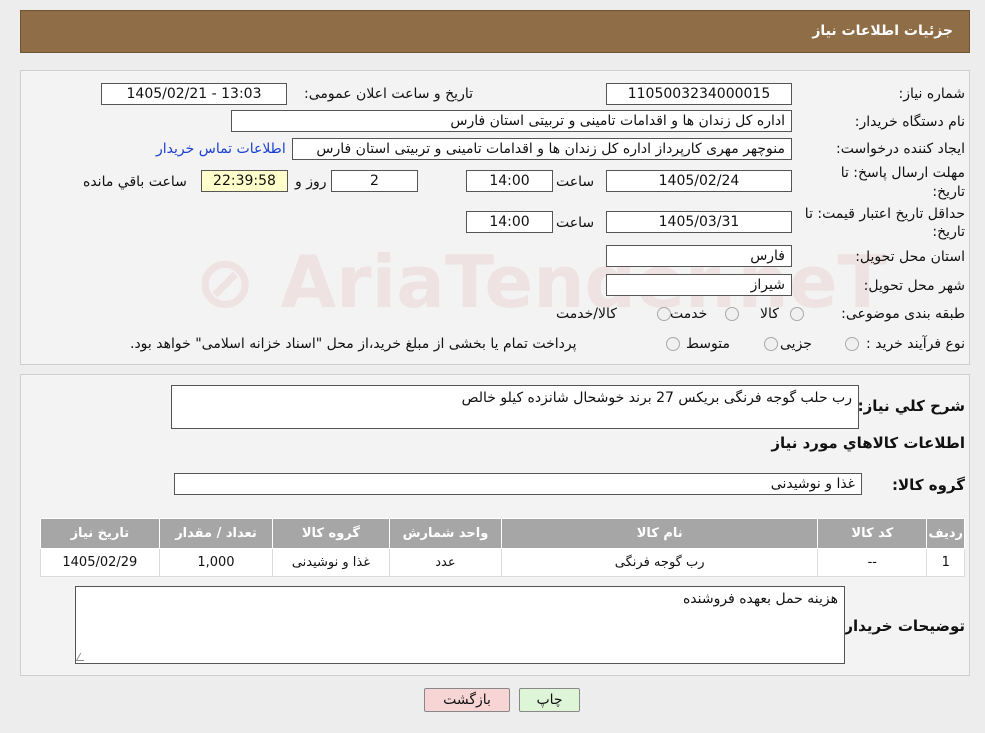 This screenshot has height=733, width=985. Describe the element at coordinates (460, 625) in the screenshot. I see `buyer-notes-field: هزینه حمل بعهده فروشنده` at that location.